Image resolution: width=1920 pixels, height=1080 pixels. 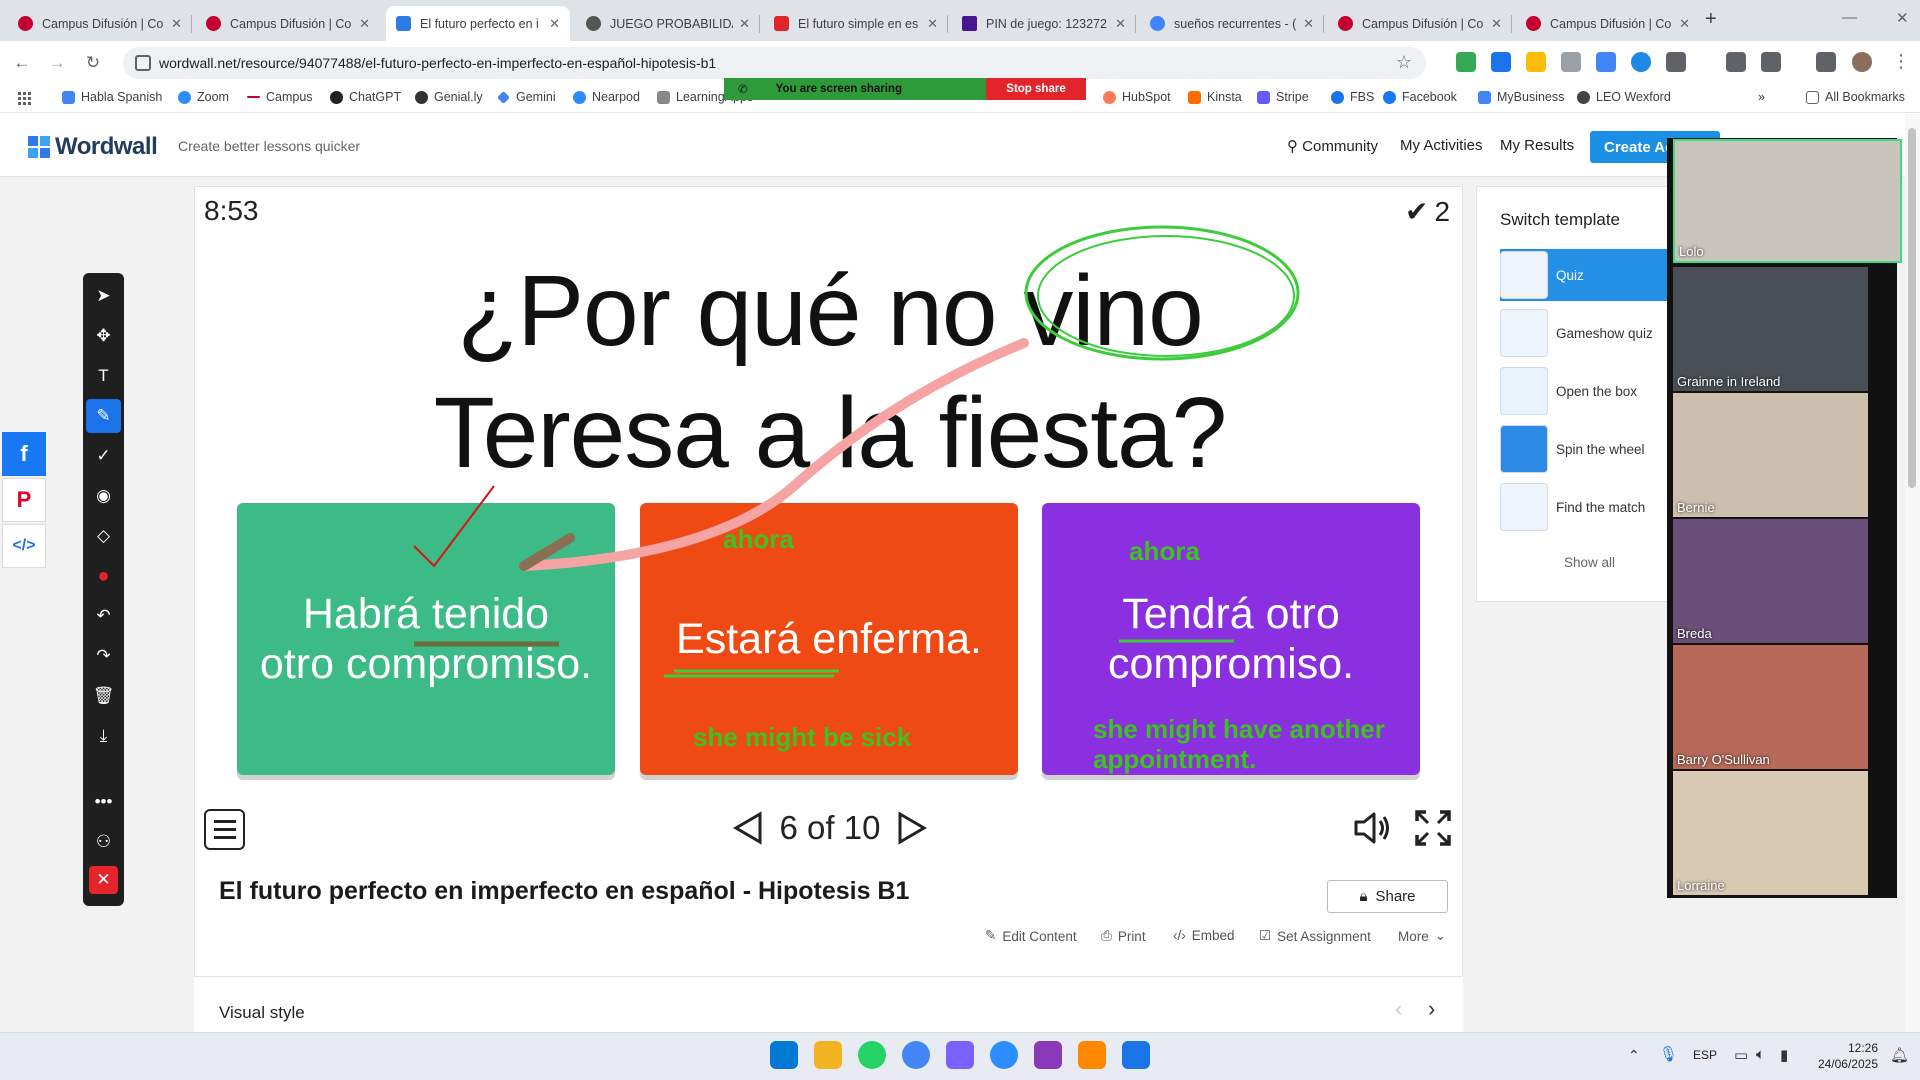 I want to click on eraser-icon: ◇, so click(x=103, y=536).